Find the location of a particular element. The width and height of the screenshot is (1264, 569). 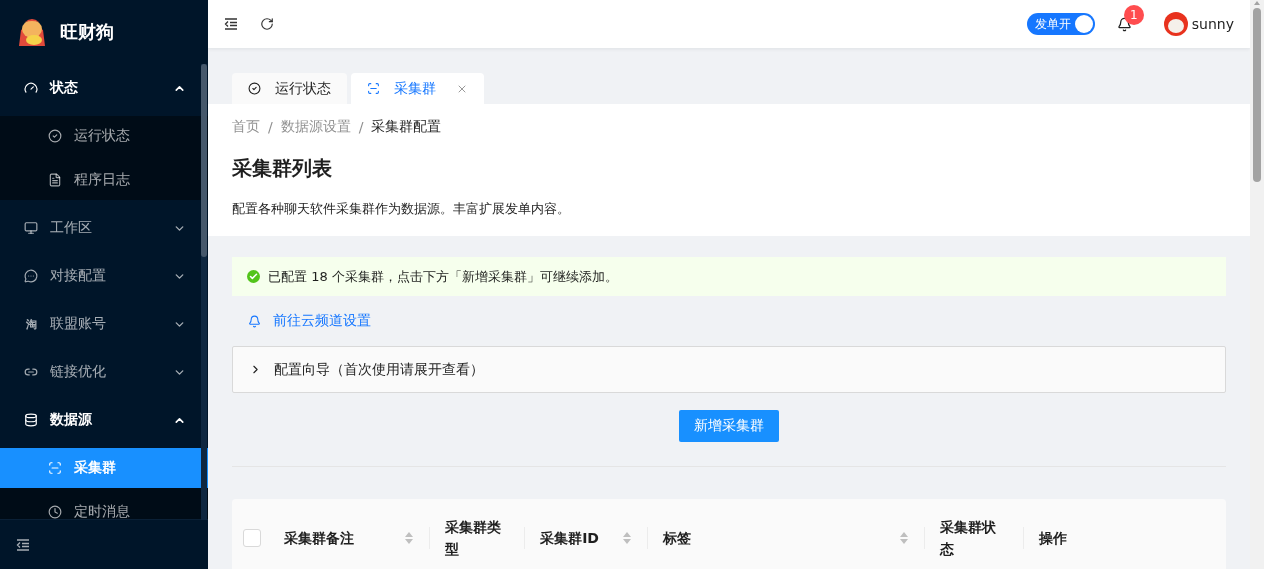

page-scrollbar is located at coordinates (1257, 284).